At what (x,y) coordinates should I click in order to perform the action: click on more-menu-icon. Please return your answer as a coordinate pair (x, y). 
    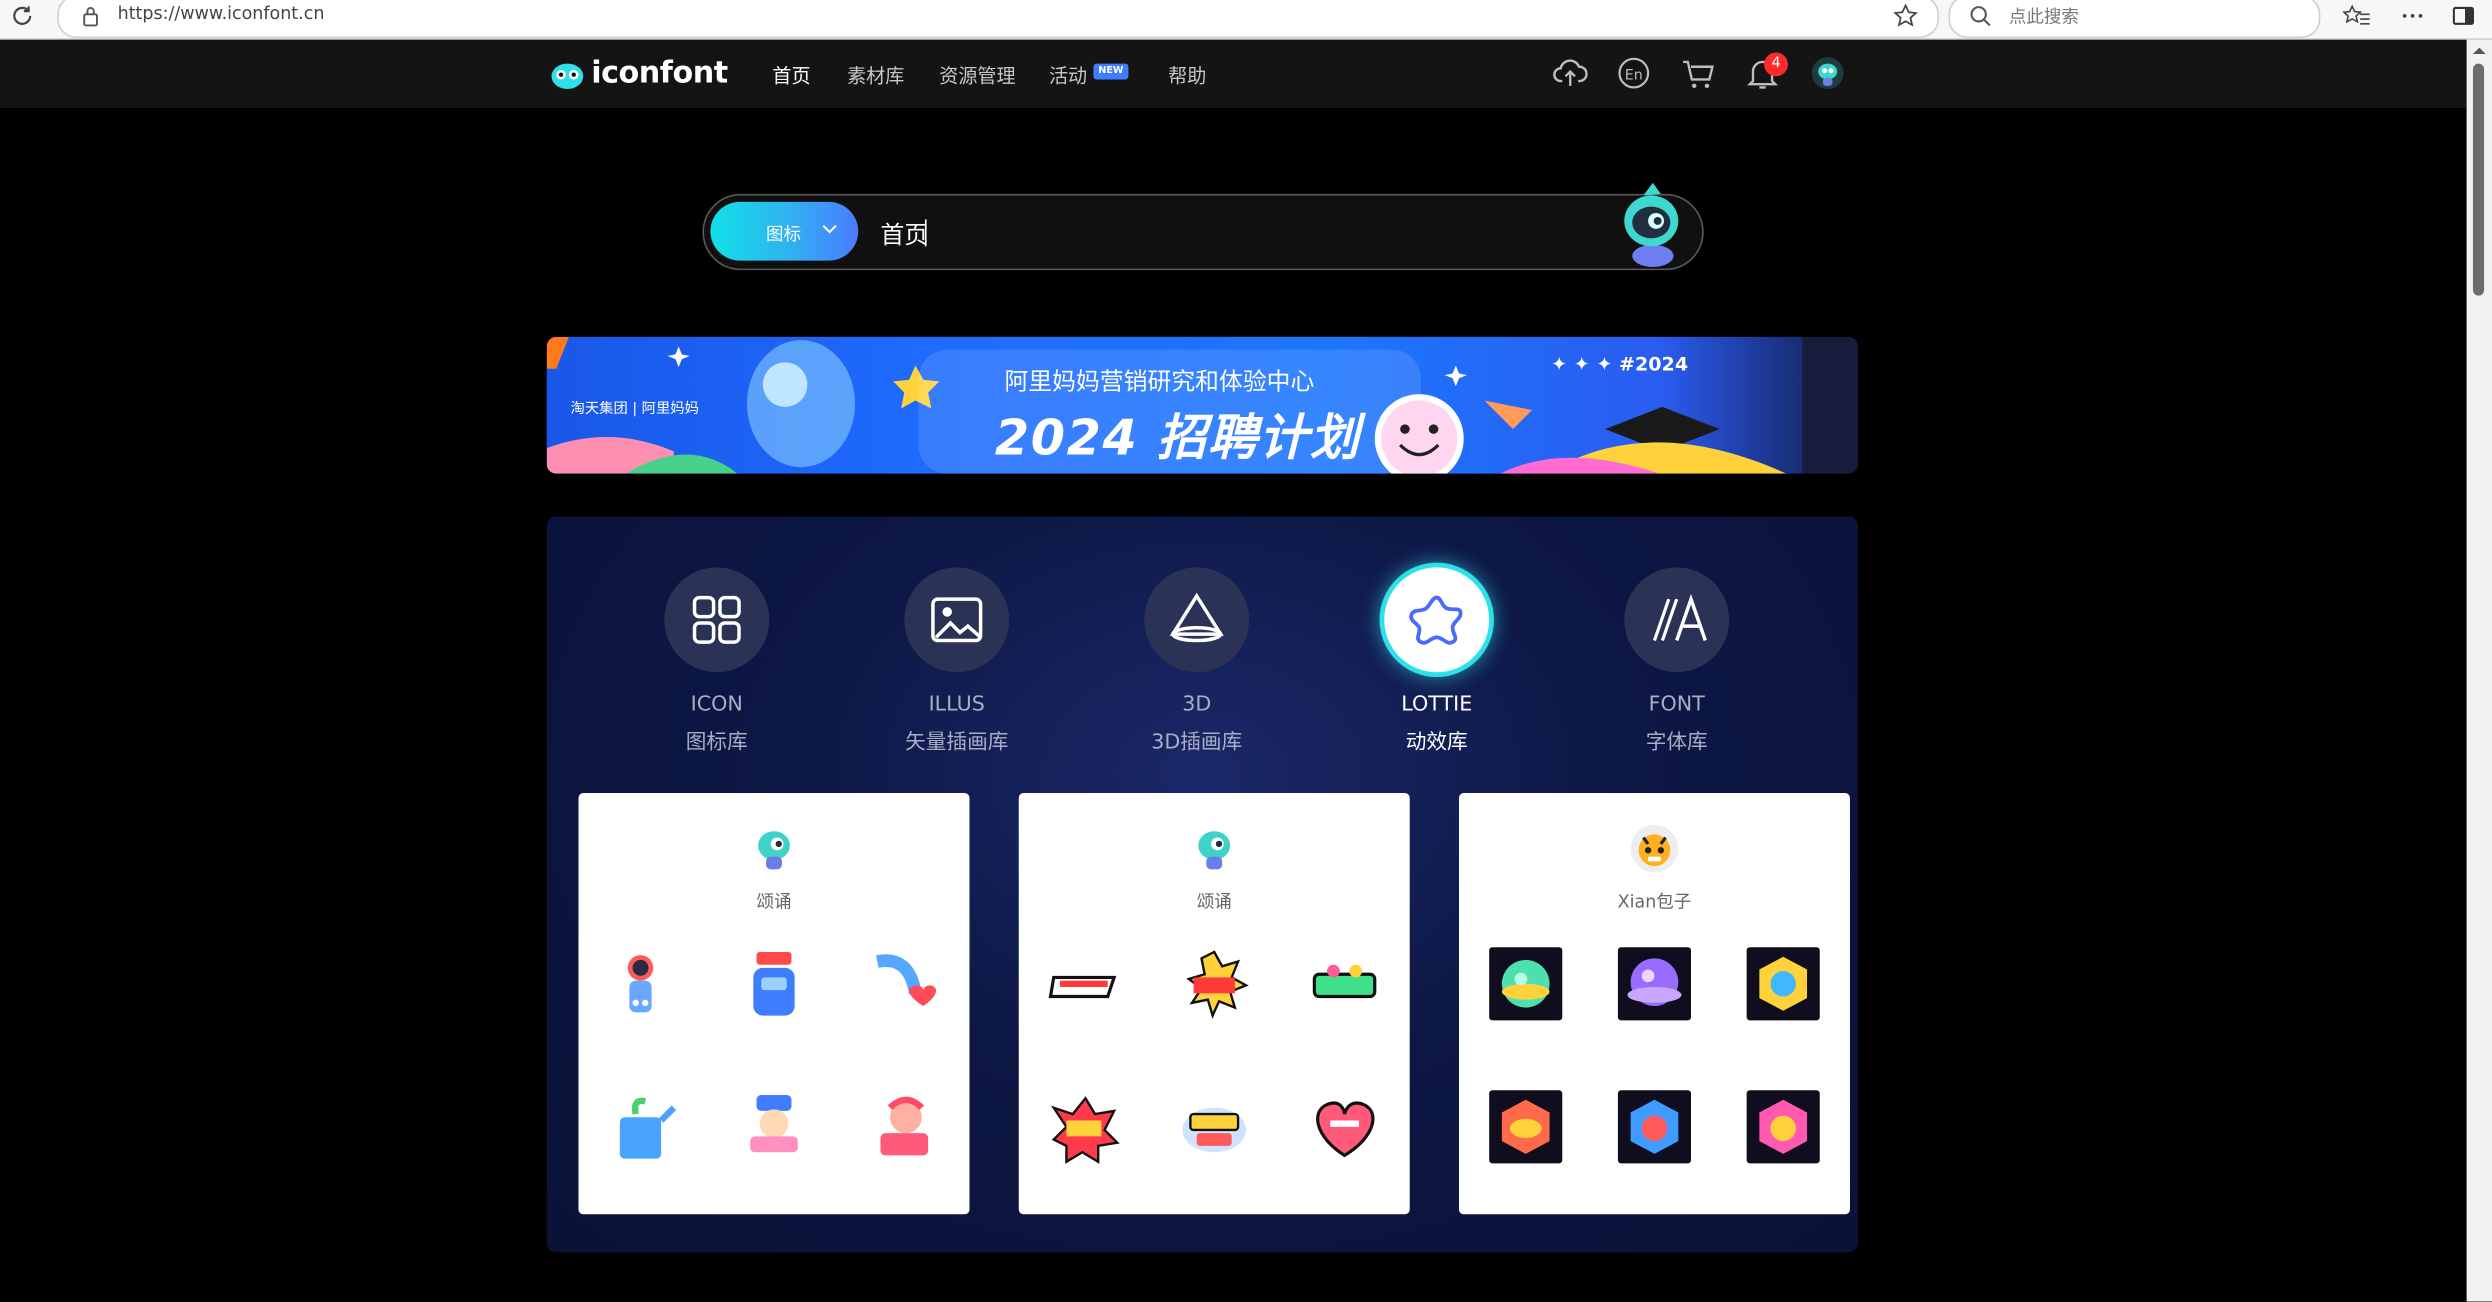
    Looking at the image, I should click on (2412, 15).